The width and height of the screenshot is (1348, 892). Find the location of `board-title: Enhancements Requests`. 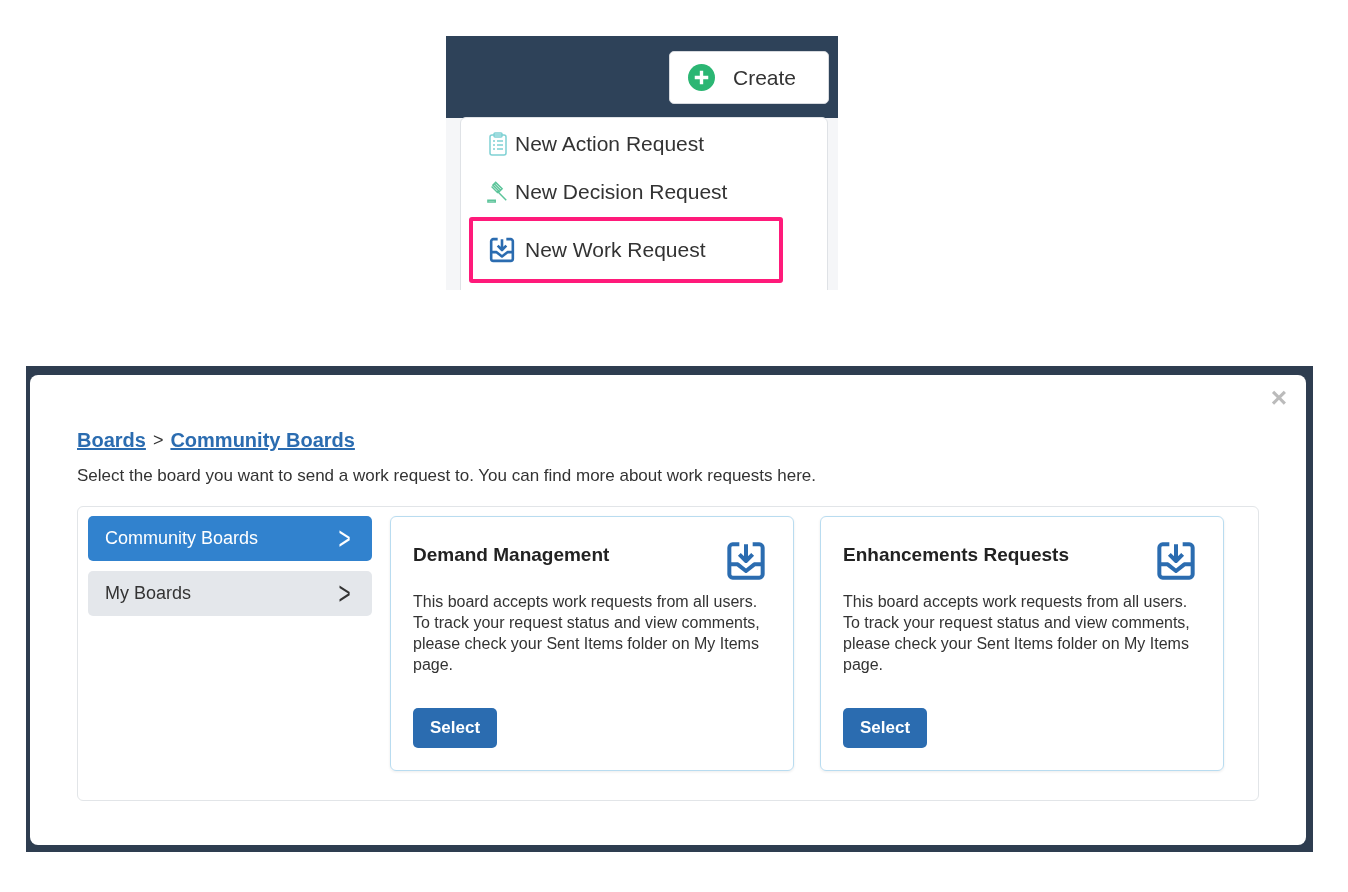

board-title: Enhancements Requests is located at coordinates (956, 555).